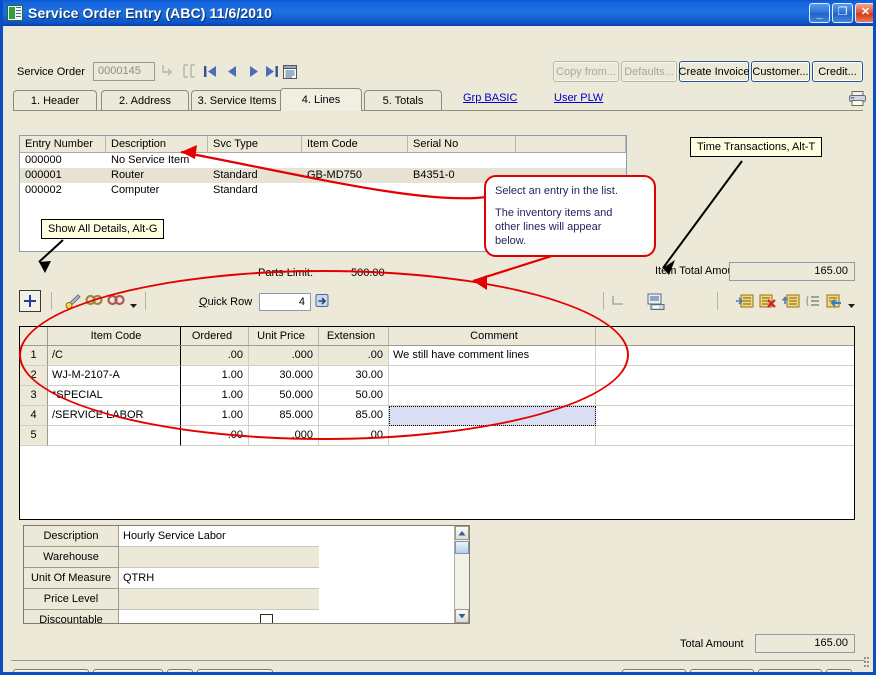 The width and height of the screenshot is (876, 675). I want to click on delete-line-icon, so click(768, 303).